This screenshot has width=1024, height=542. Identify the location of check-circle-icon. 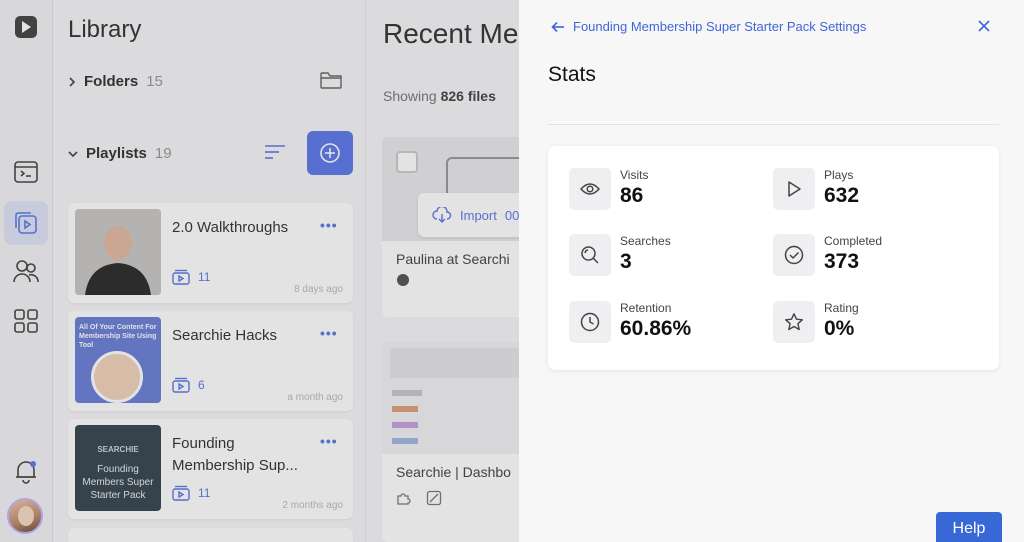
(794, 255).